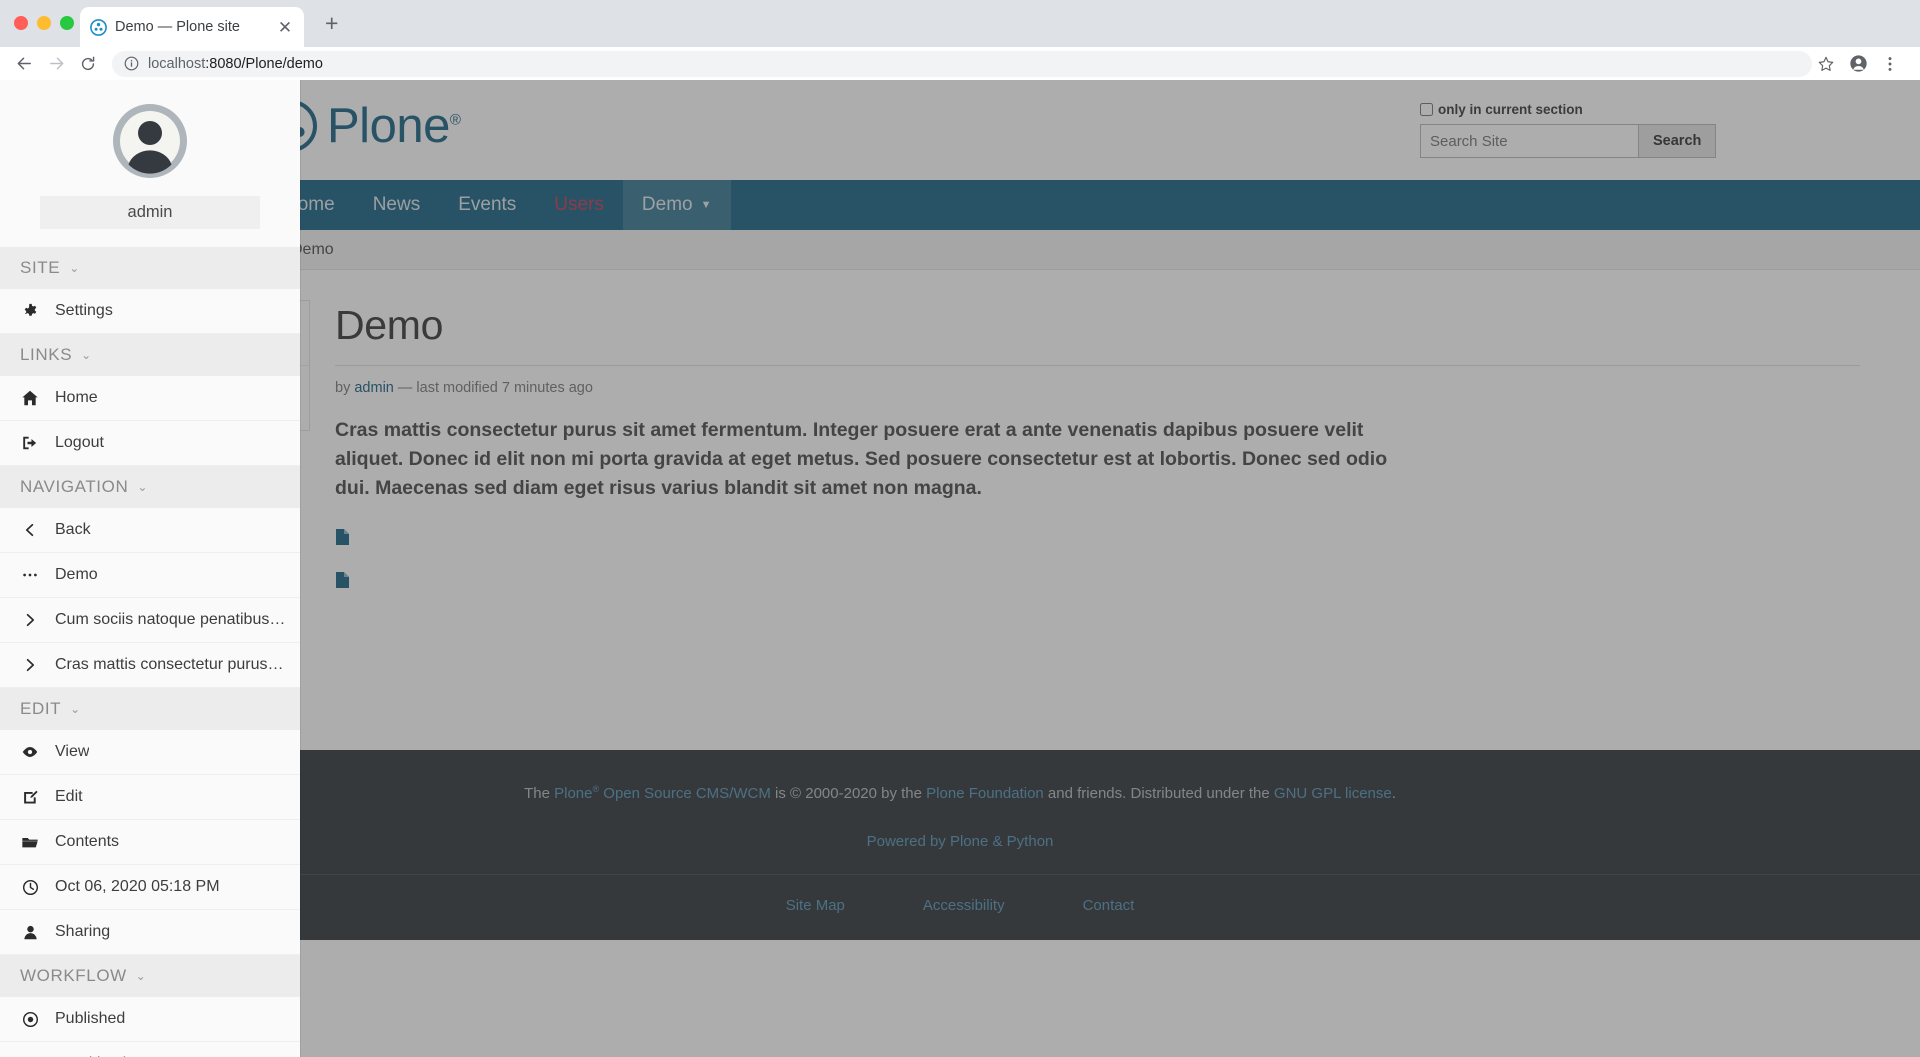 The height and width of the screenshot is (1057, 1920). Describe the element at coordinates (46, 354) in the screenshot. I see `sidebar-section-title: LINKS` at that location.